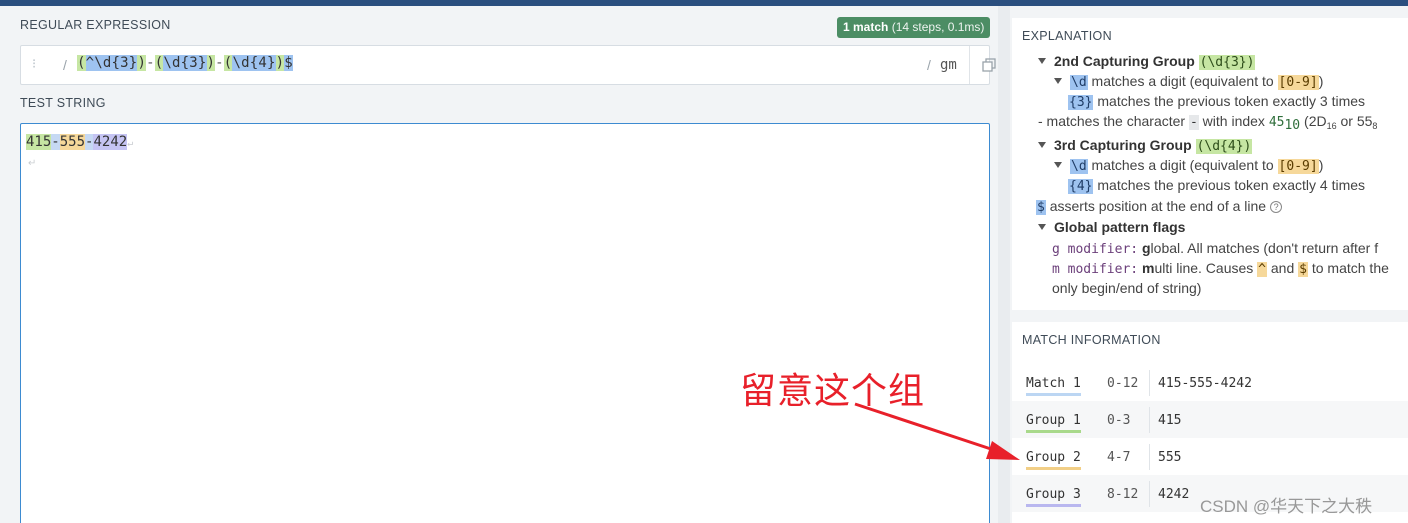 Image resolution: width=1408 pixels, height=523 pixels. I want to click on regex-section-label: REGULAR EXPRESSION, so click(95, 25).